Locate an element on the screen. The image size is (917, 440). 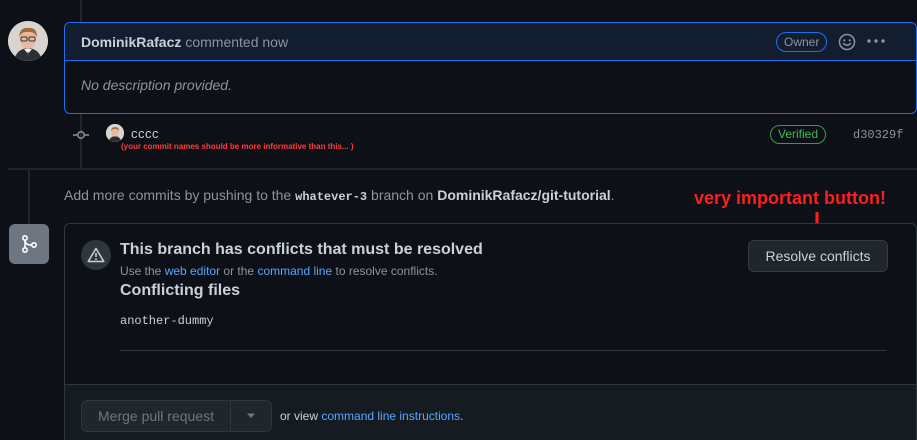
avatar-image is located at coordinates (28, 41).